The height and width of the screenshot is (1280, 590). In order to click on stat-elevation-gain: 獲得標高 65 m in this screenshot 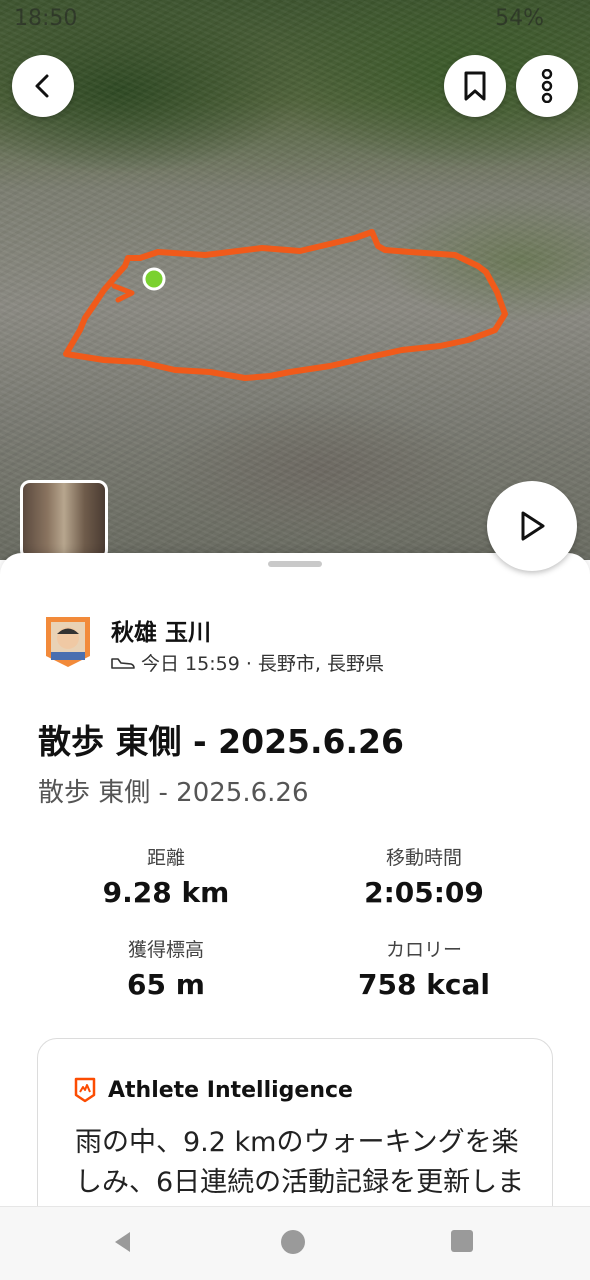, I will do `click(166, 968)`.